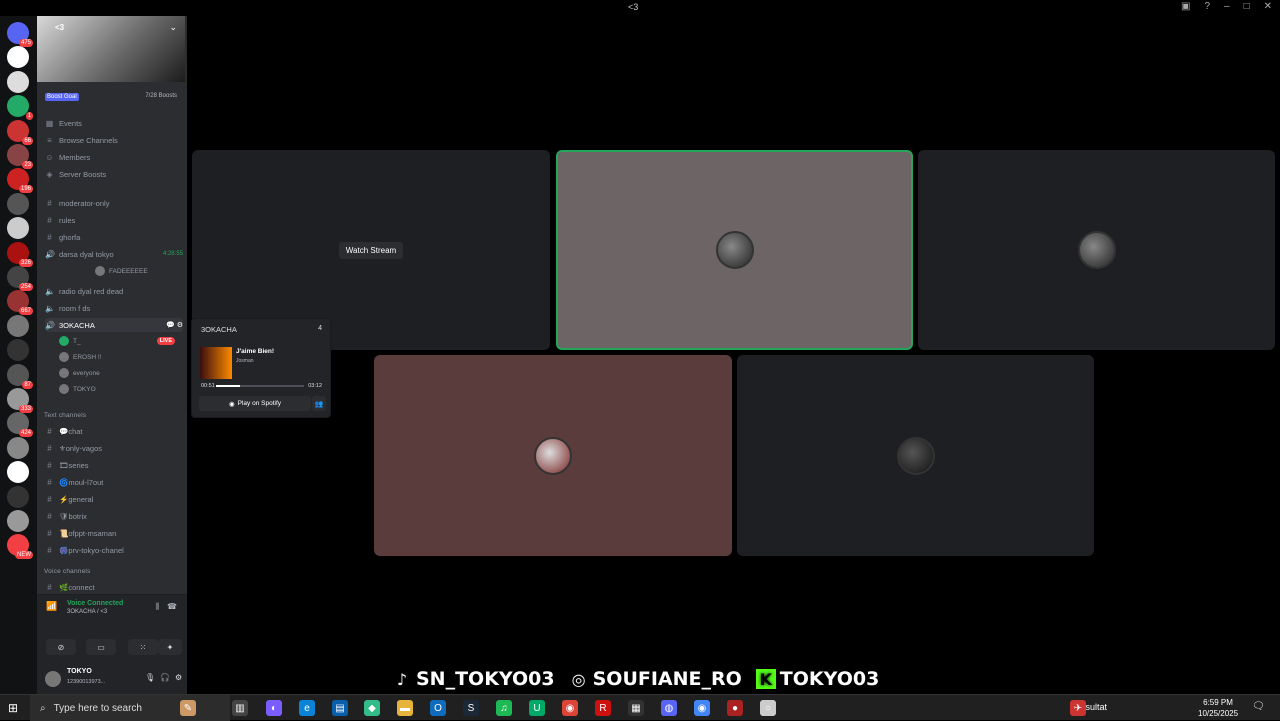 The image size is (1280, 721). I want to click on voice-channel-room: 🔈 room f ds, so click(114, 308).